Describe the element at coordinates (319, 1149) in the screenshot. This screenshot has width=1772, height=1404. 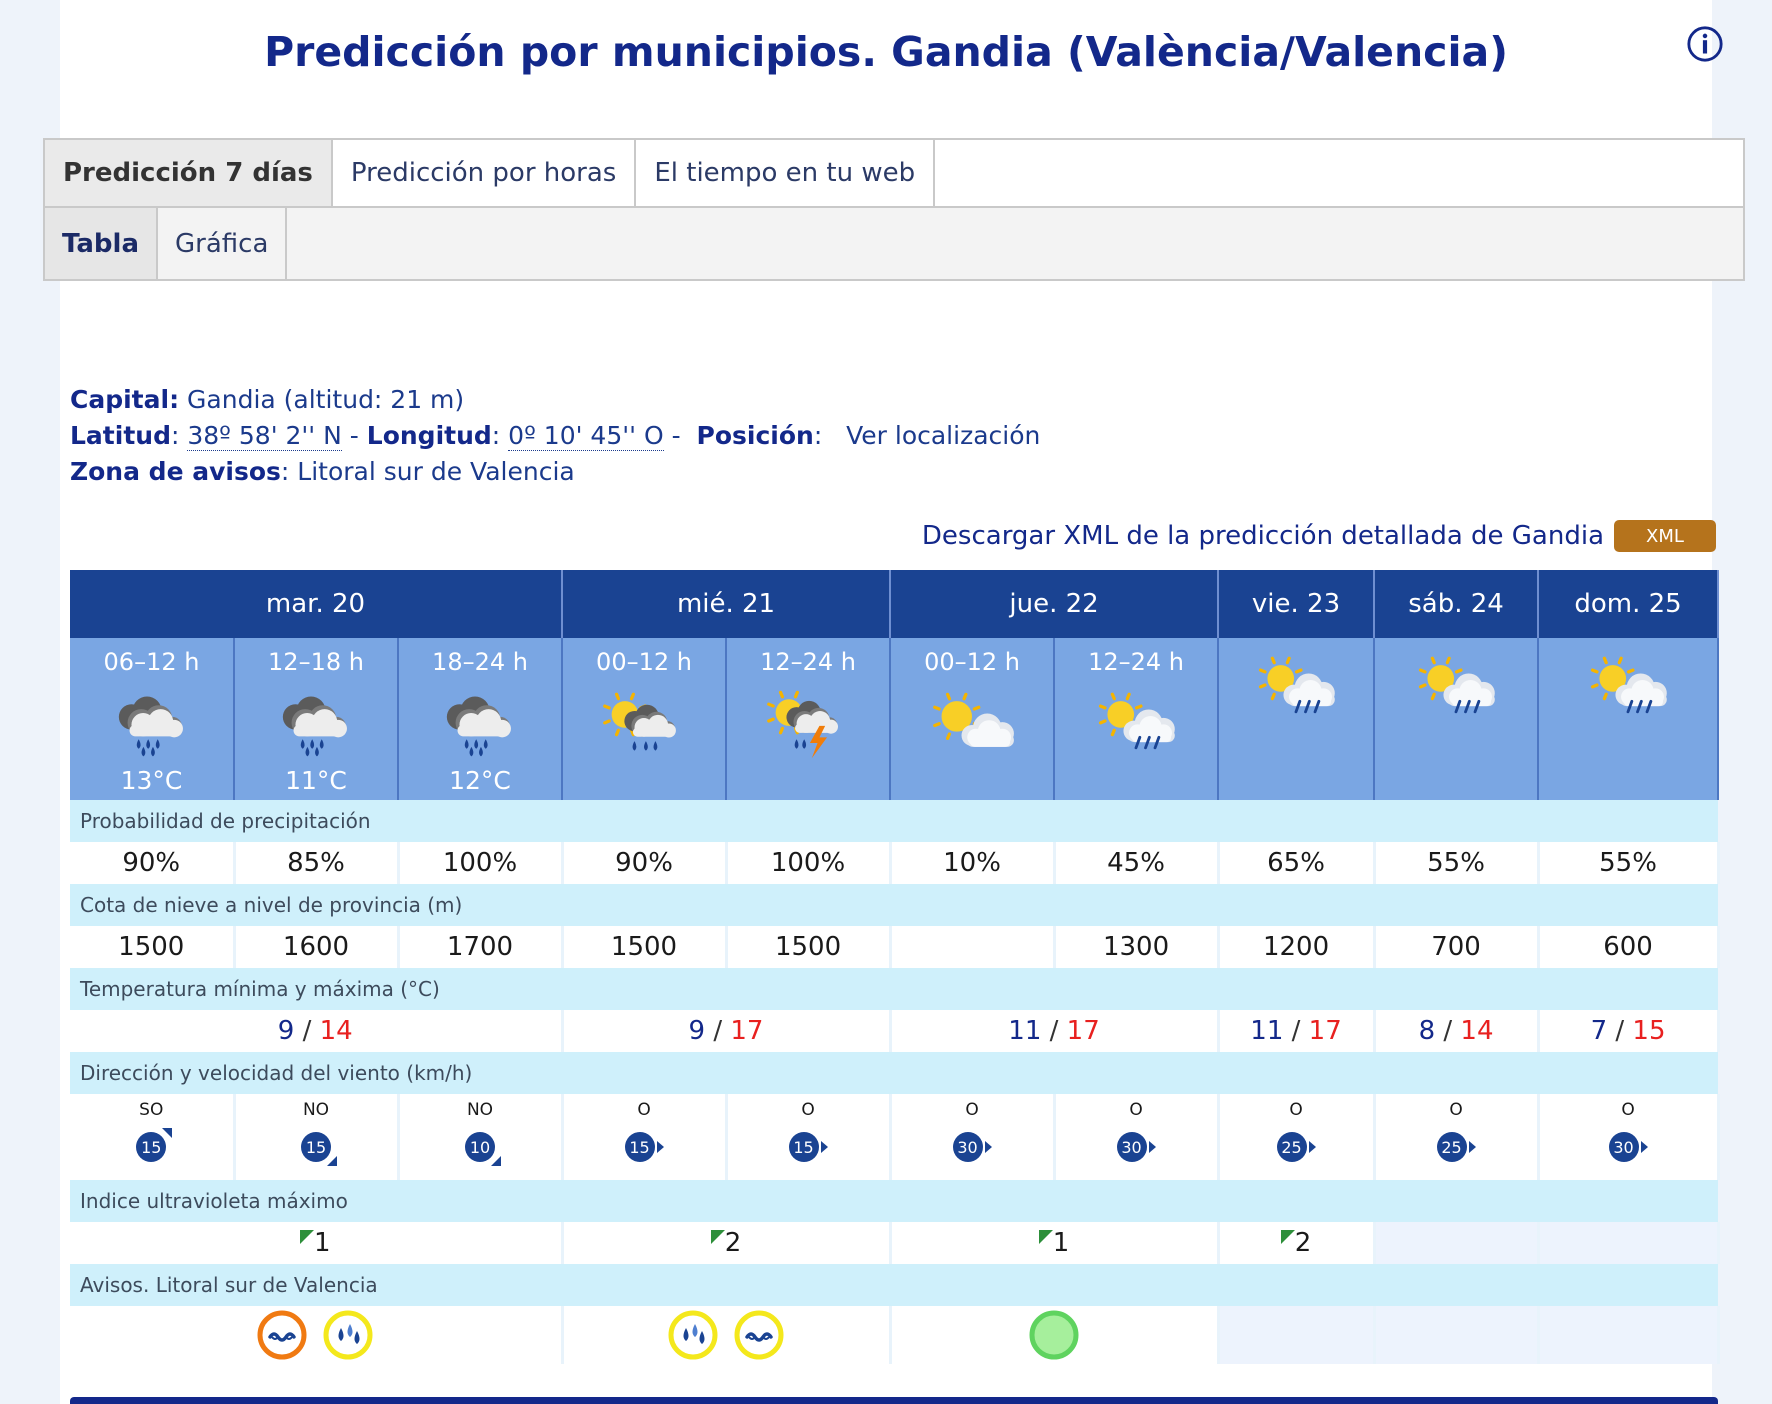
I see `wind-badge: 15` at that location.